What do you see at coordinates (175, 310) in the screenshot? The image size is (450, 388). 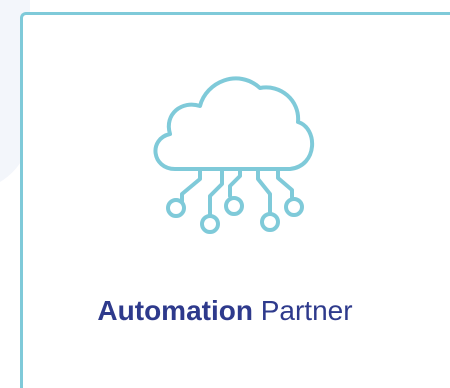 I see `card-title-bold: Automation` at bounding box center [175, 310].